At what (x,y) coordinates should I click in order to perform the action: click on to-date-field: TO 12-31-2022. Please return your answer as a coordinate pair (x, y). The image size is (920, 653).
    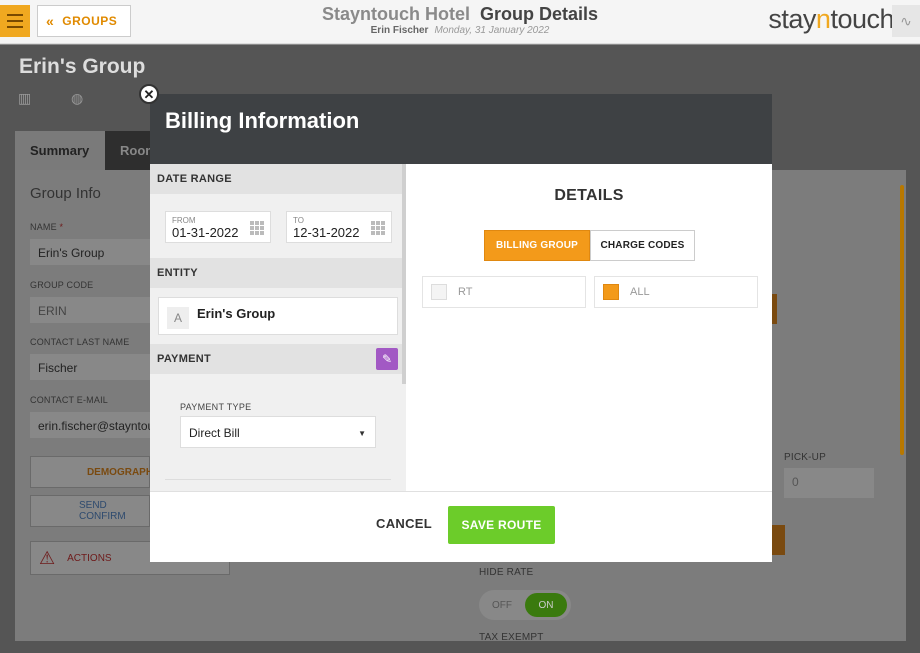
    Looking at the image, I should click on (339, 227).